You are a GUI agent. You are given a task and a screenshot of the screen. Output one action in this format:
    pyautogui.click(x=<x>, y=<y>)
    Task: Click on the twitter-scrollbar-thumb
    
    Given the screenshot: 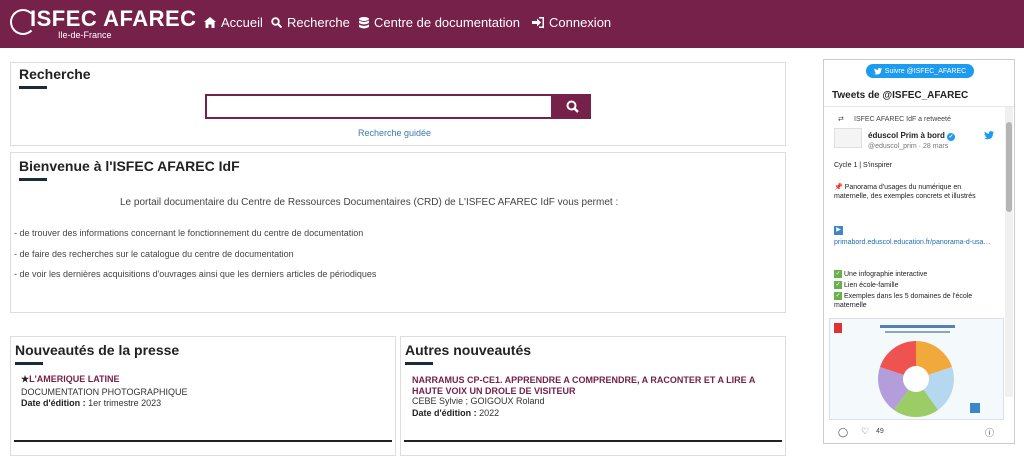 What is the action you would take?
    pyautogui.click(x=1009, y=167)
    